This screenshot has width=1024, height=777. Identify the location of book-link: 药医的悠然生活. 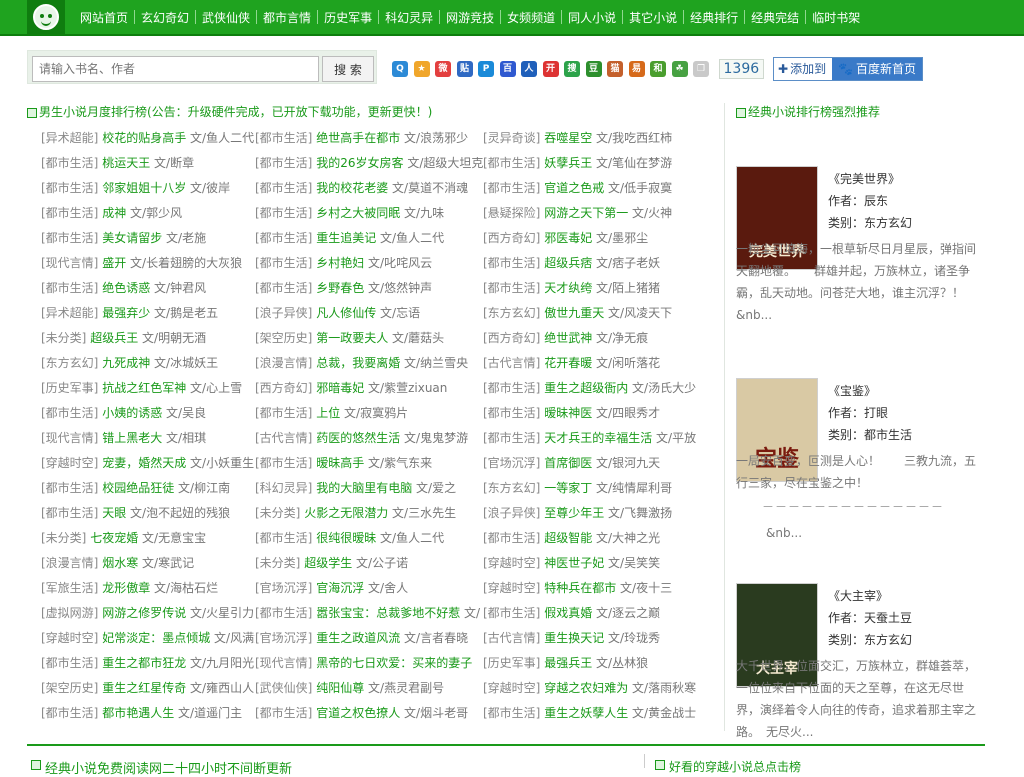
(358, 438).